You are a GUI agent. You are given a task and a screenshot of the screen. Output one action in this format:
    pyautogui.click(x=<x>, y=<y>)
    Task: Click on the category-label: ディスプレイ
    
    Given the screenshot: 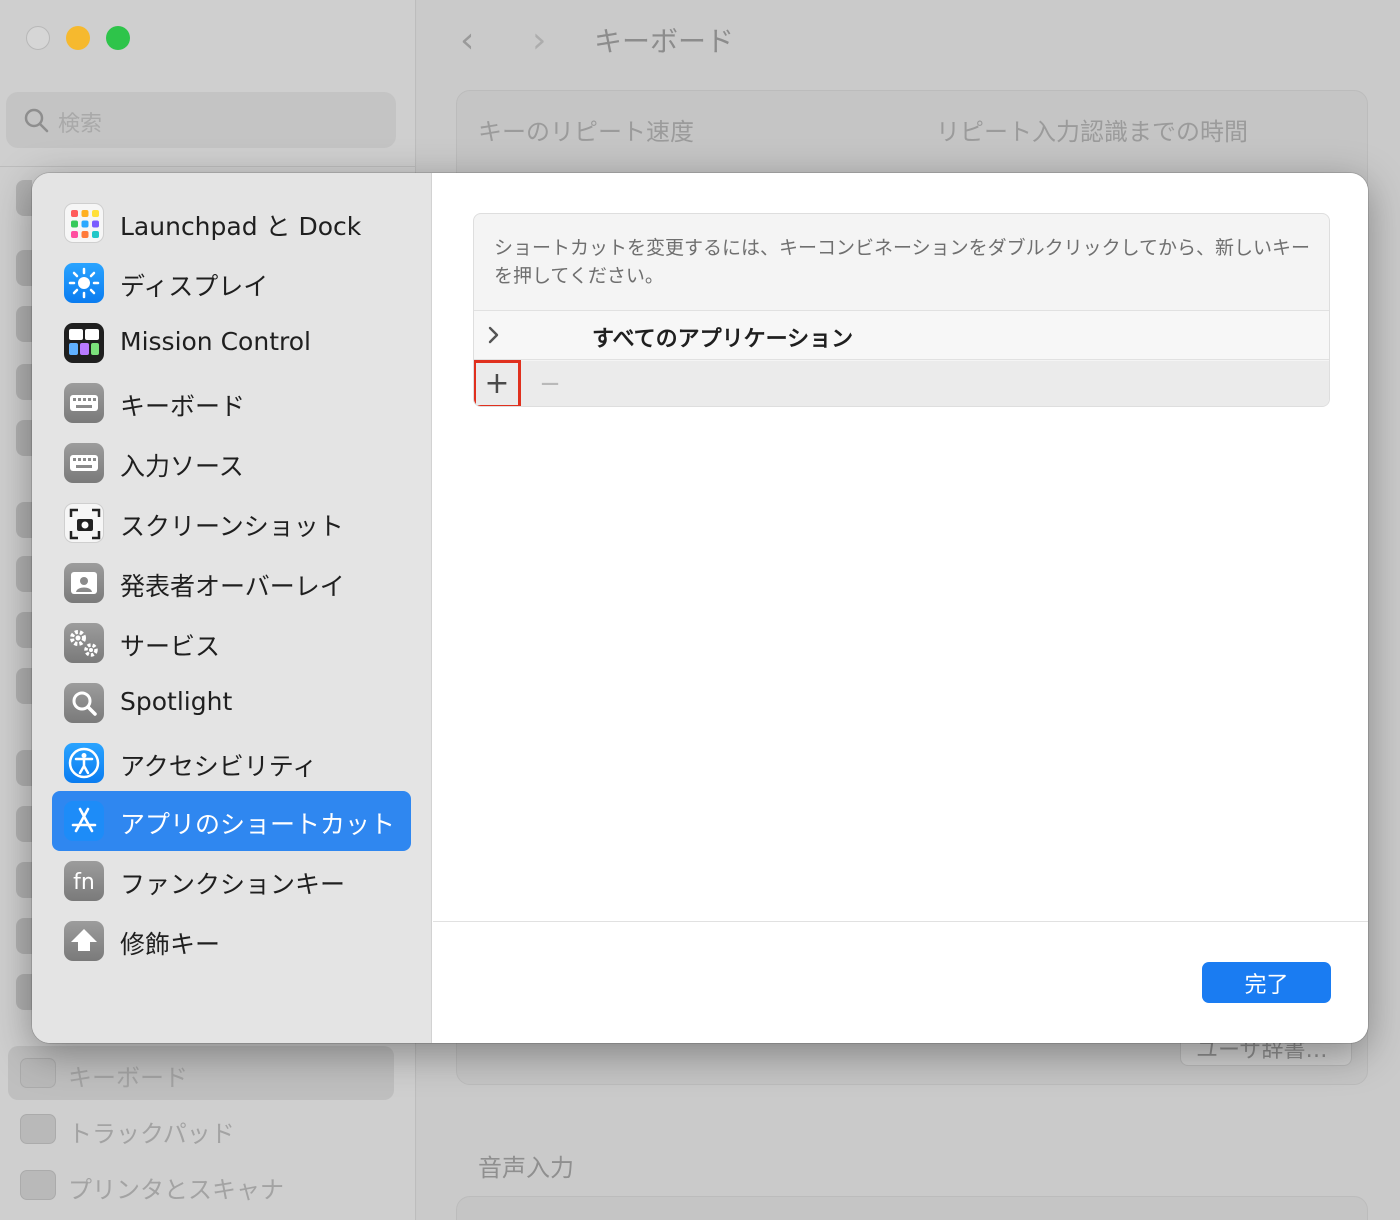 What is the action you would take?
    pyautogui.click(x=194, y=286)
    